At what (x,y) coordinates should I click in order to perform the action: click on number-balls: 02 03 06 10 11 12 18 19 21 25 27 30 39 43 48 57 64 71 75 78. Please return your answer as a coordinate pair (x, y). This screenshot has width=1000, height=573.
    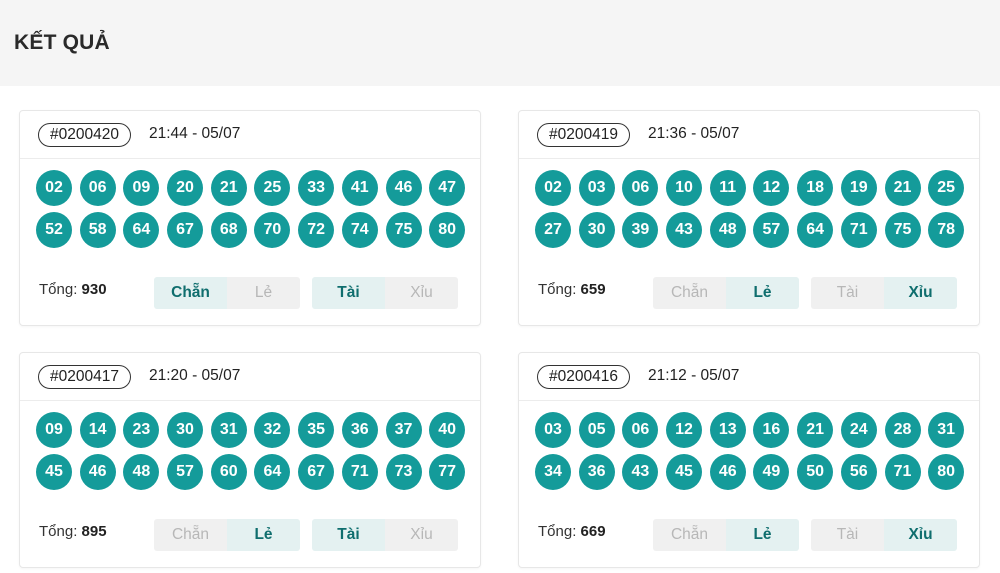
    Looking at the image, I should click on (752, 209).